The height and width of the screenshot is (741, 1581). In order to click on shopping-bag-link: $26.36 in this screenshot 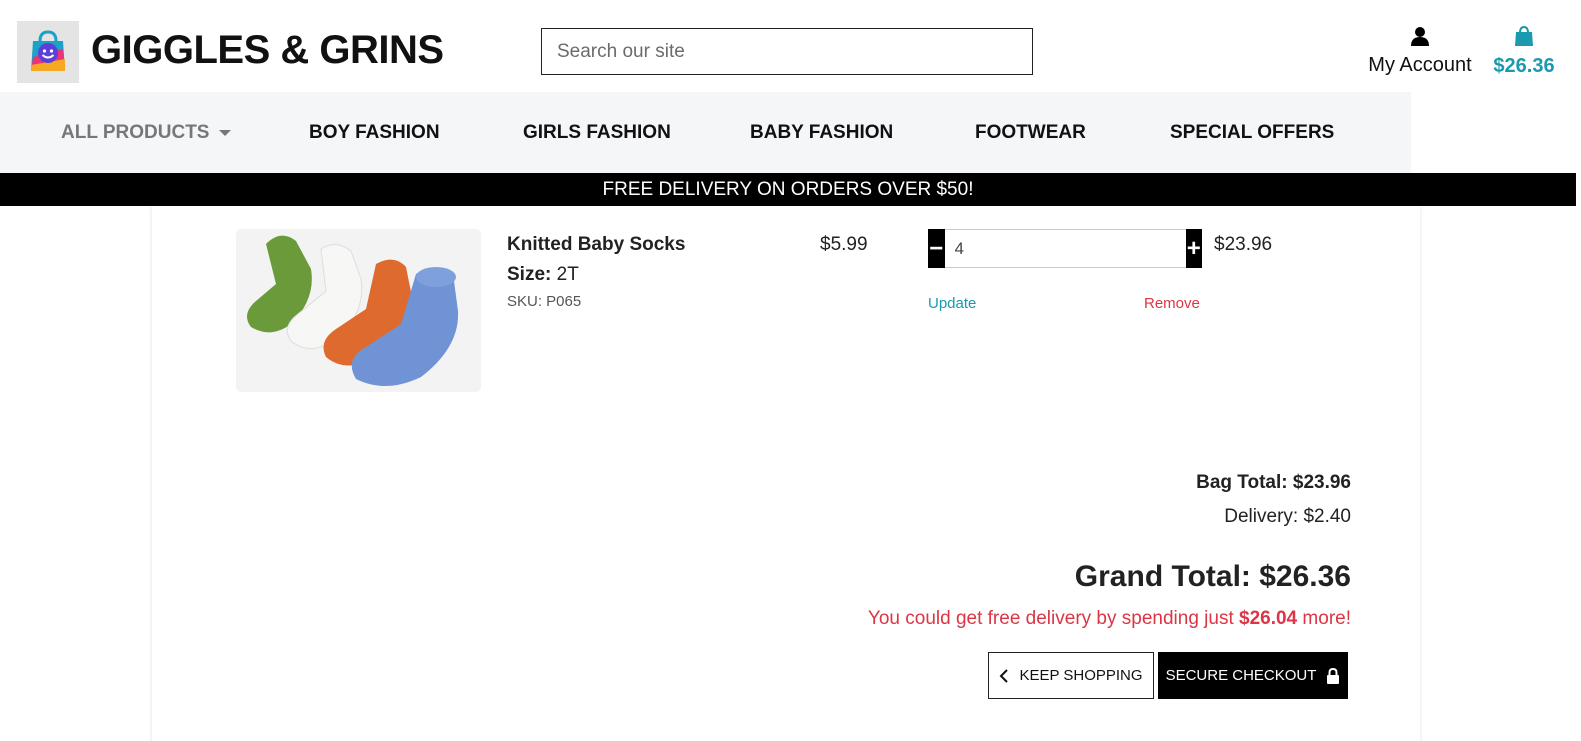, I will do `click(1524, 51)`.